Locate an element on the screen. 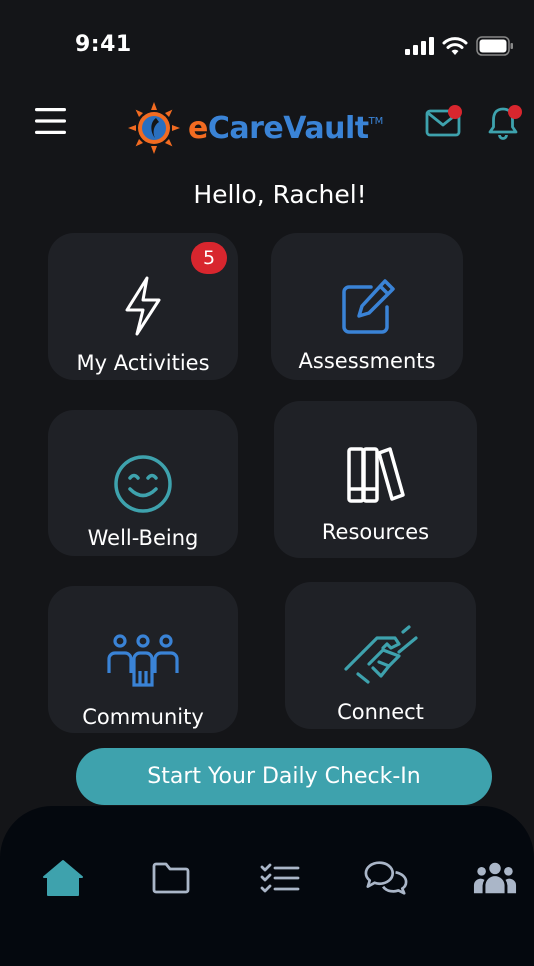  mail-notification-dot is located at coordinates (455, 112).